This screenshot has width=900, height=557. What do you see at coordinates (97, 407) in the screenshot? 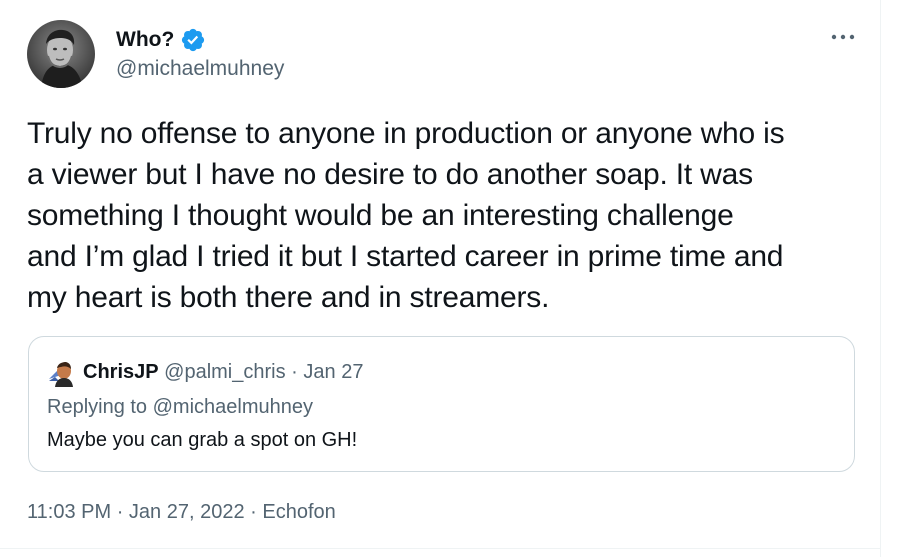
I see `replying-to-prefix: Replying to` at bounding box center [97, 407].